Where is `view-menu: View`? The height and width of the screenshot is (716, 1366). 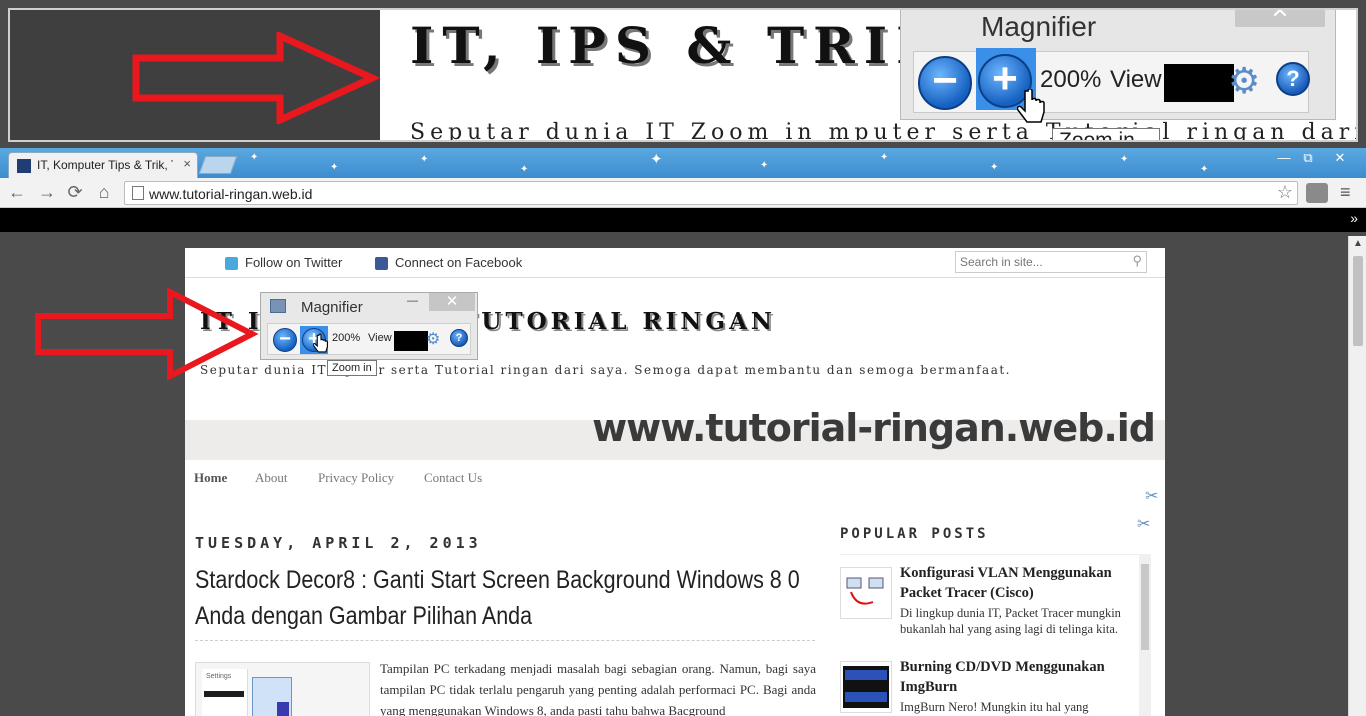
view-menu: View is located at coordinates (380, 338).